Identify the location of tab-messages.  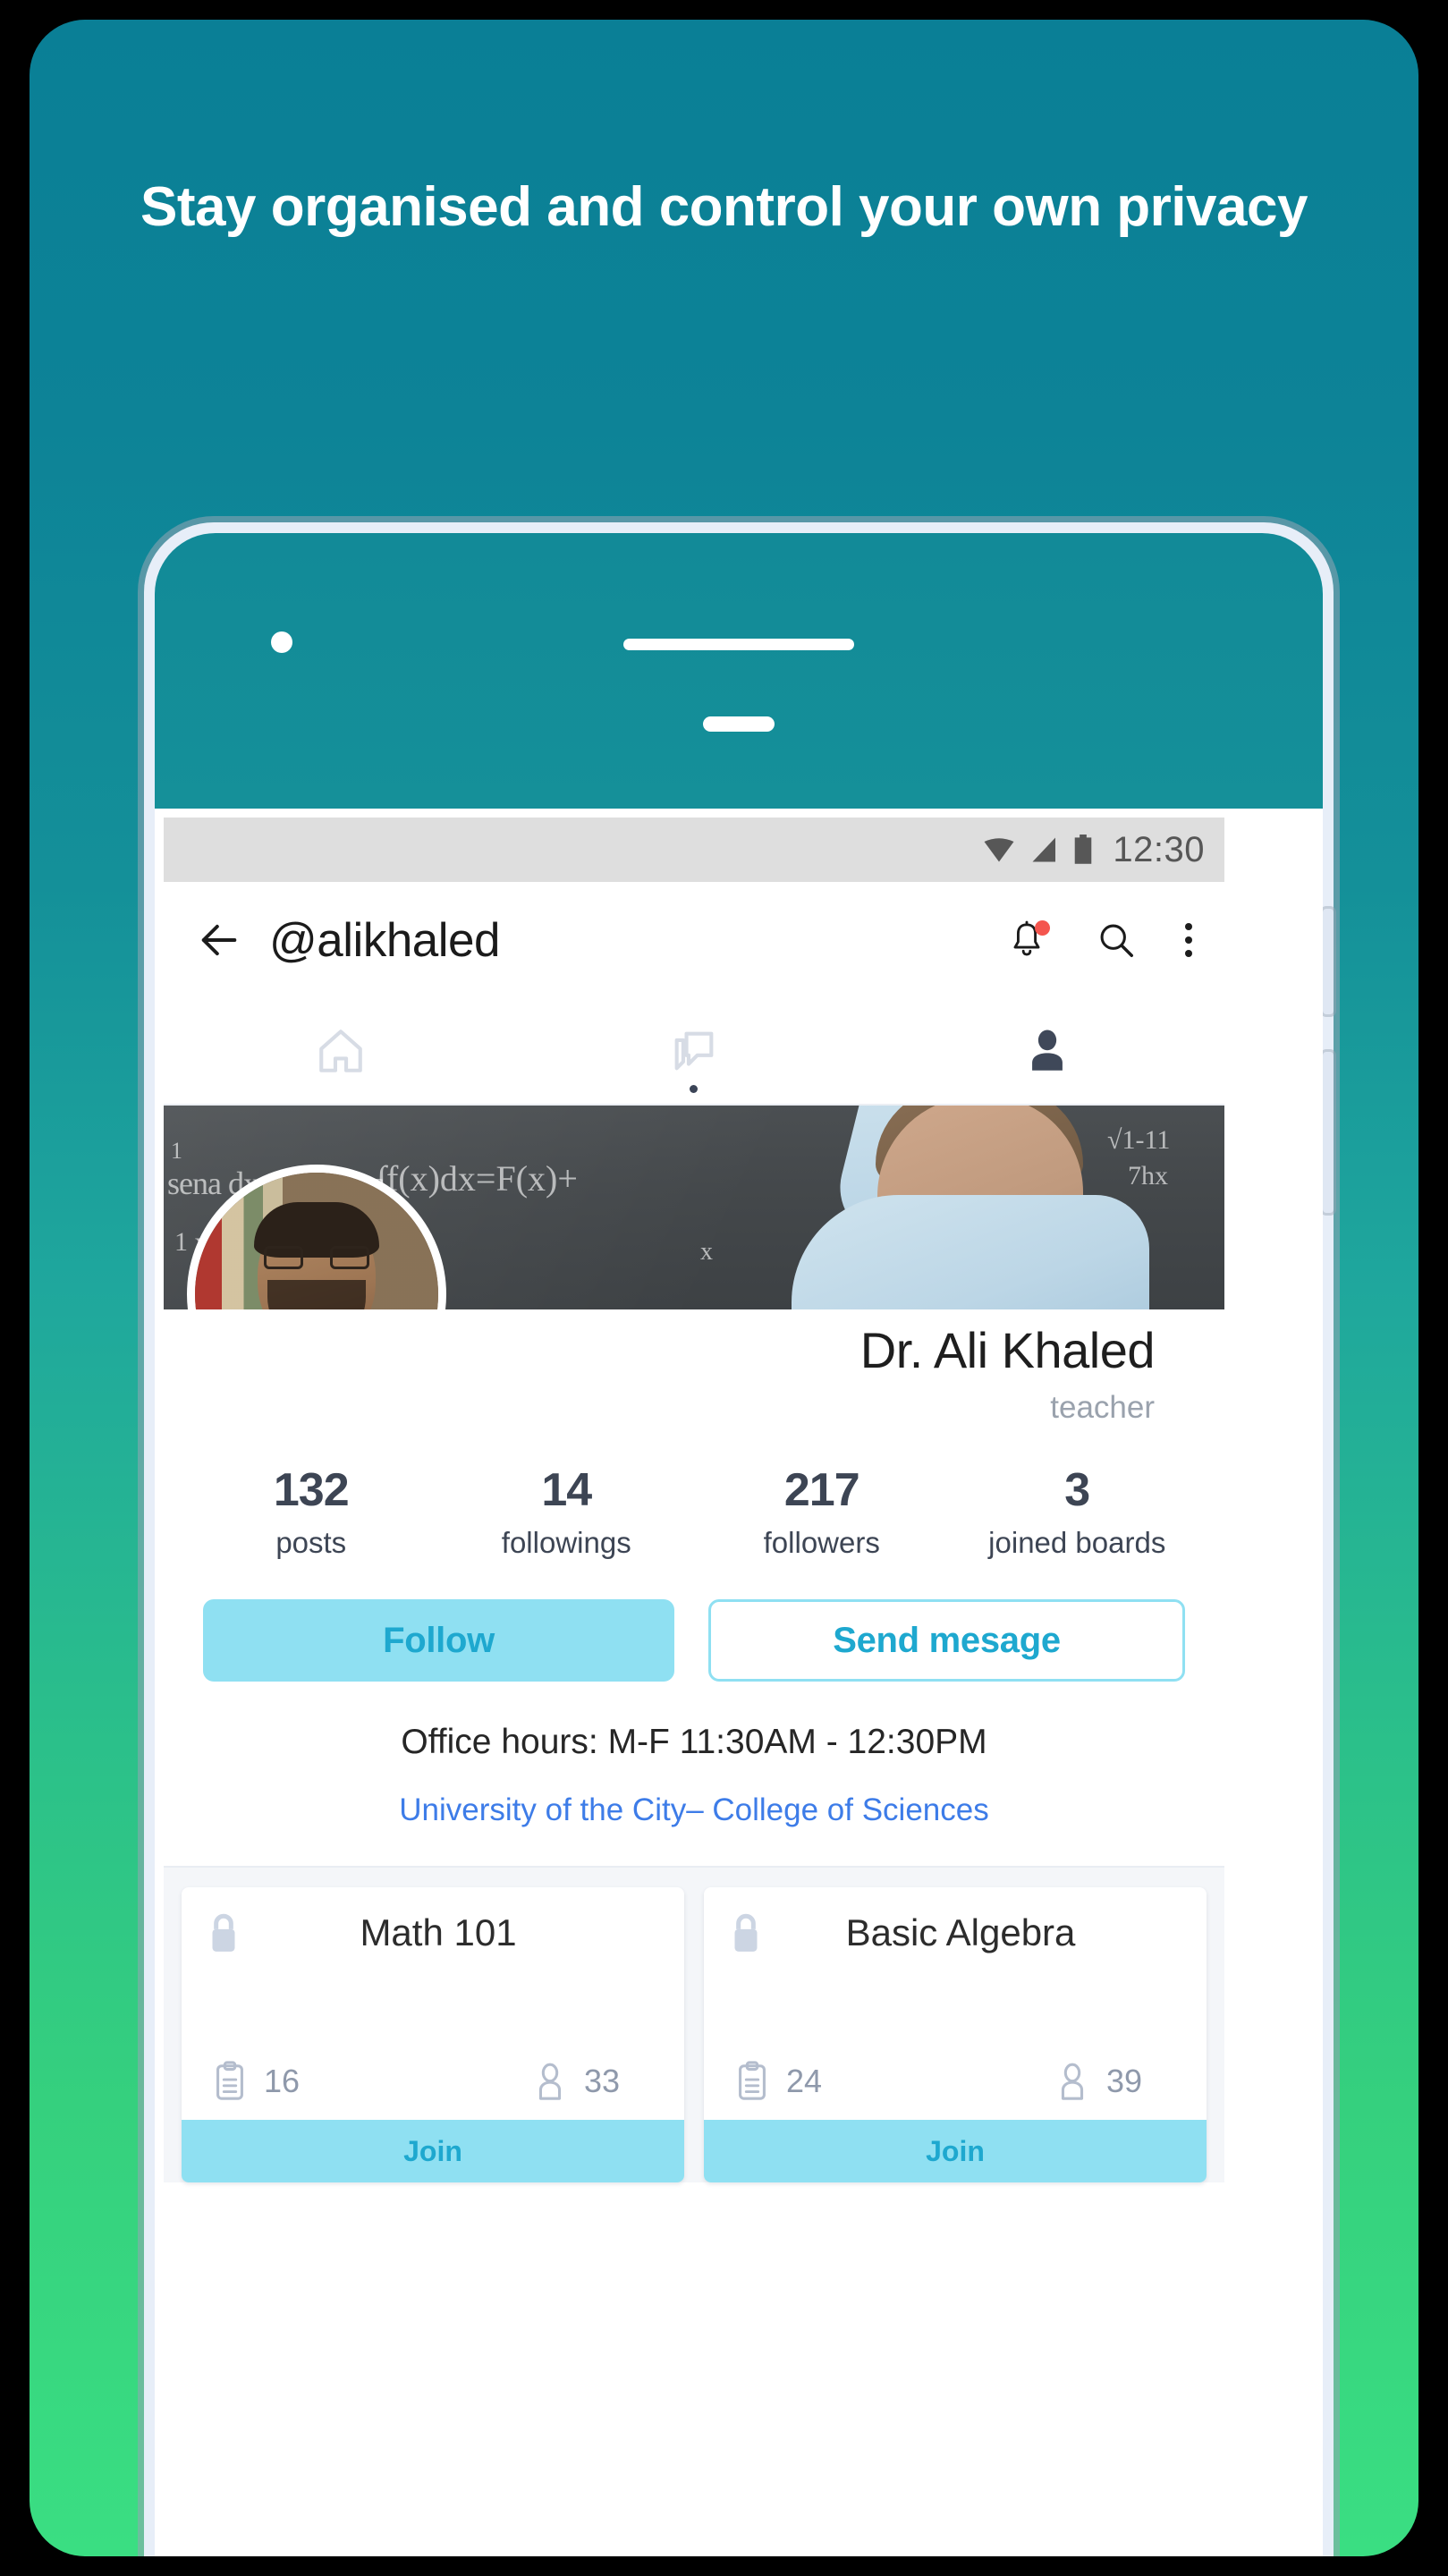
(693, 1051).